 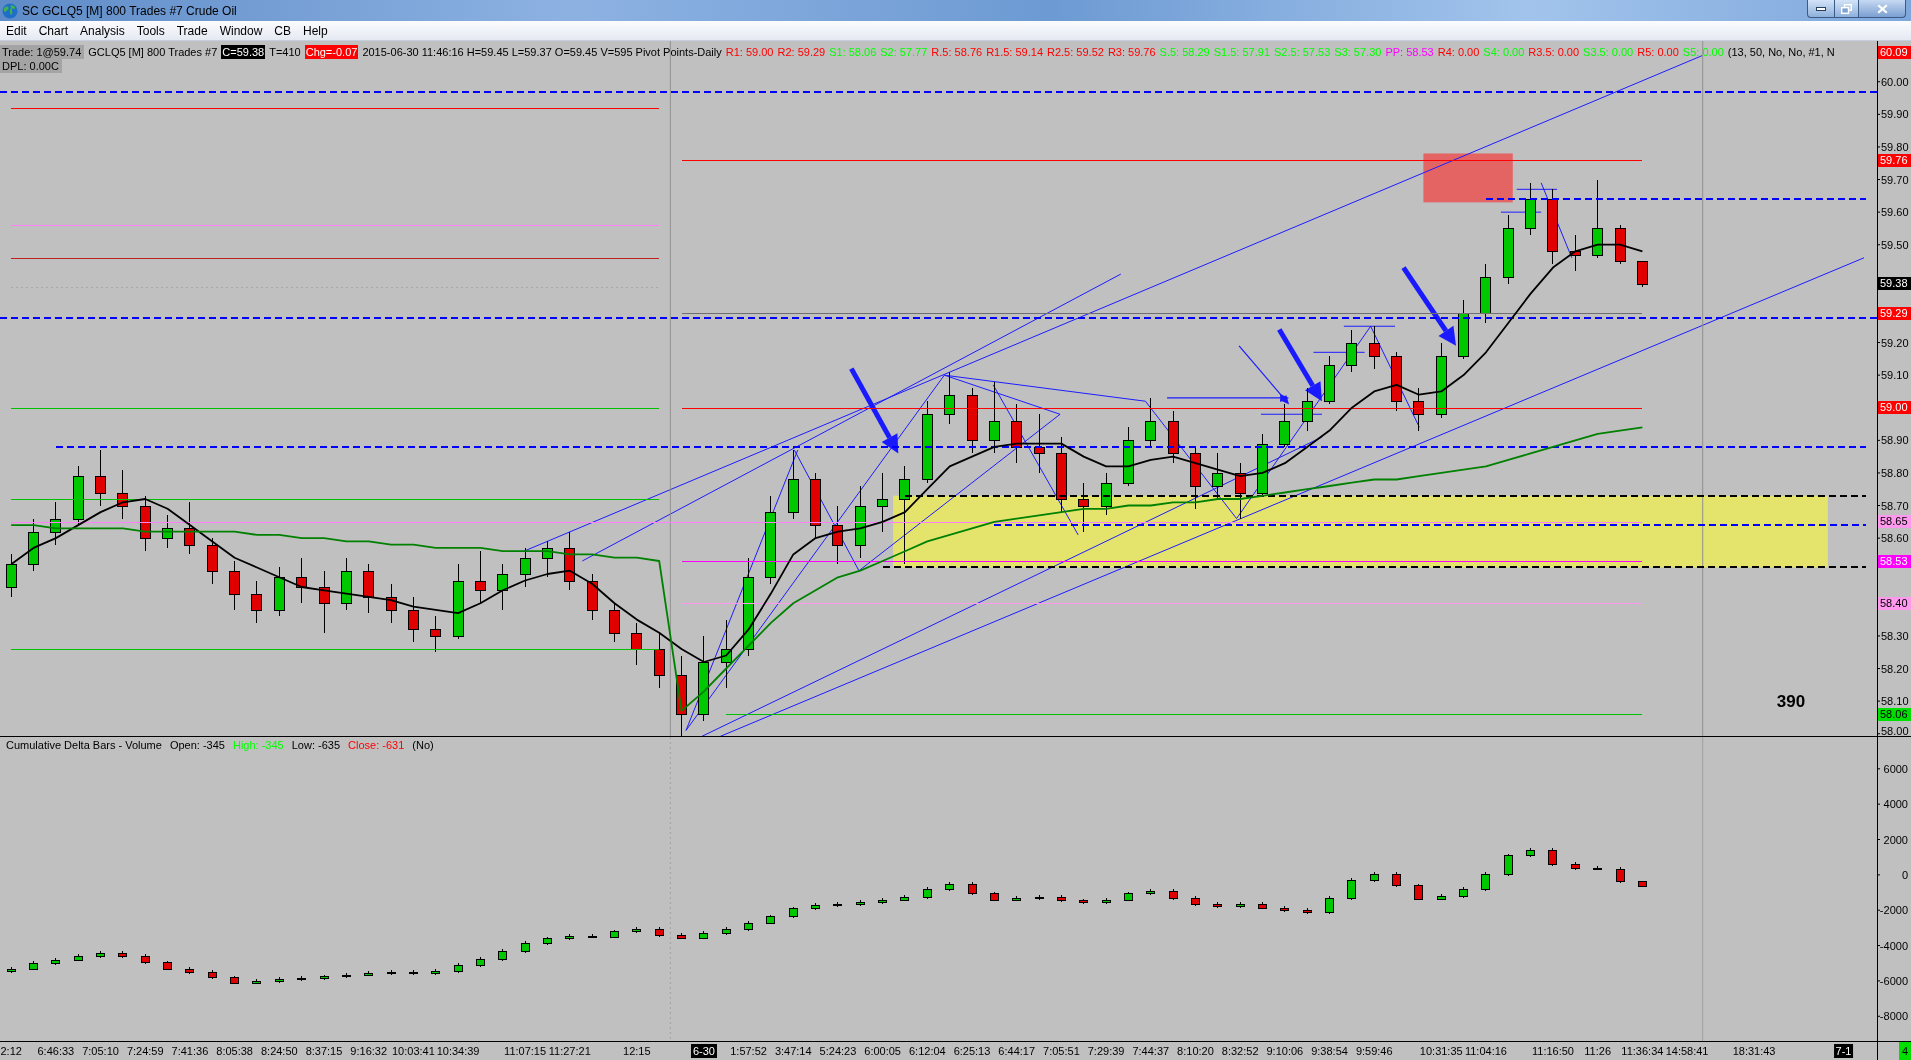 I want to click on time-label: 7:05:10, so click(x=100, y=1051).